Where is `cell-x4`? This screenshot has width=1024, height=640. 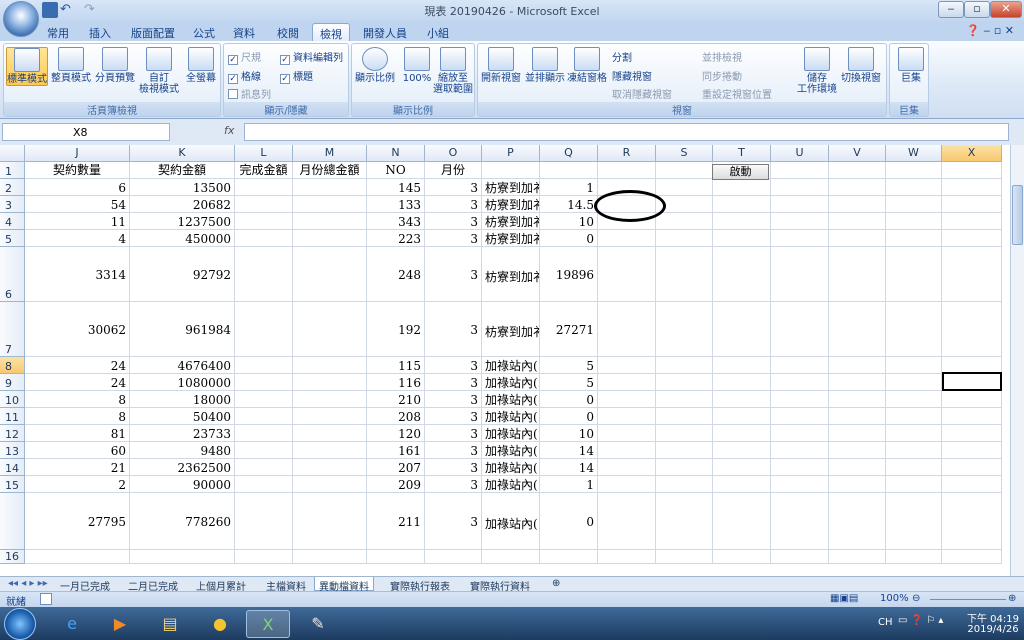 cell-x4 is located at coordinates (972, 221).